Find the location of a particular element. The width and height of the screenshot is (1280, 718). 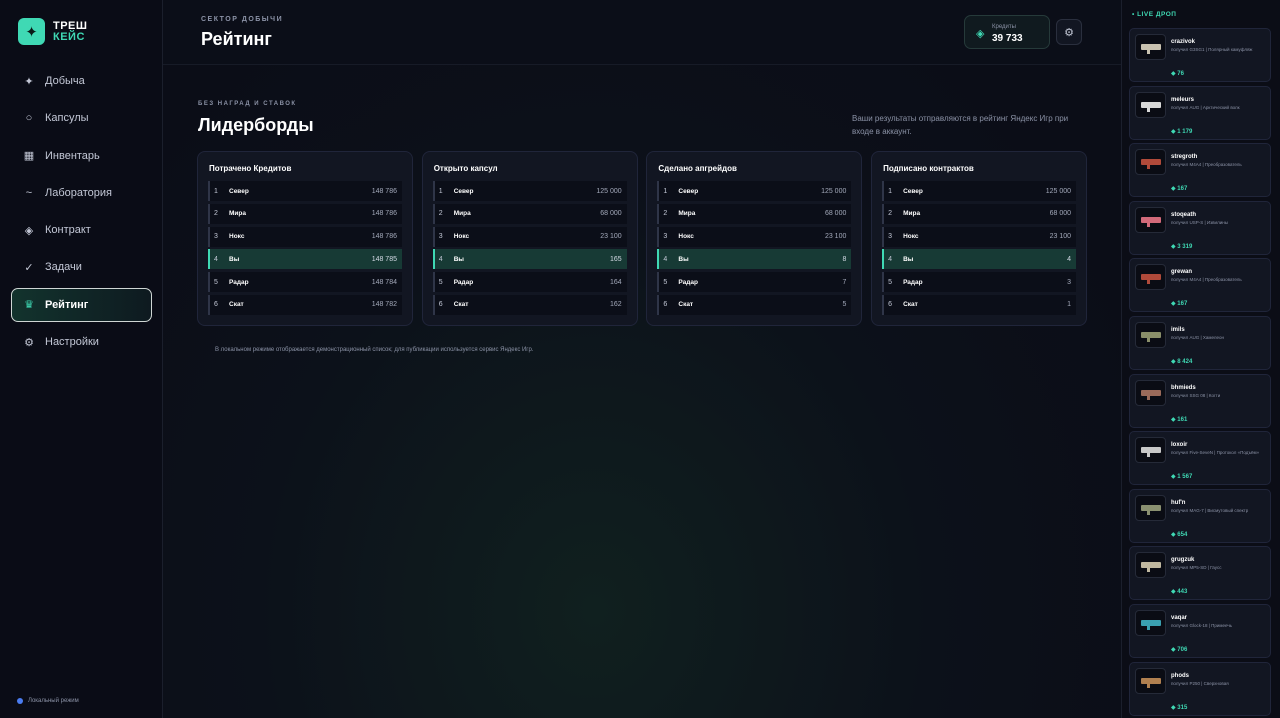

drop-value: ◆ 1 179 is located at coordinates (1182, 131).